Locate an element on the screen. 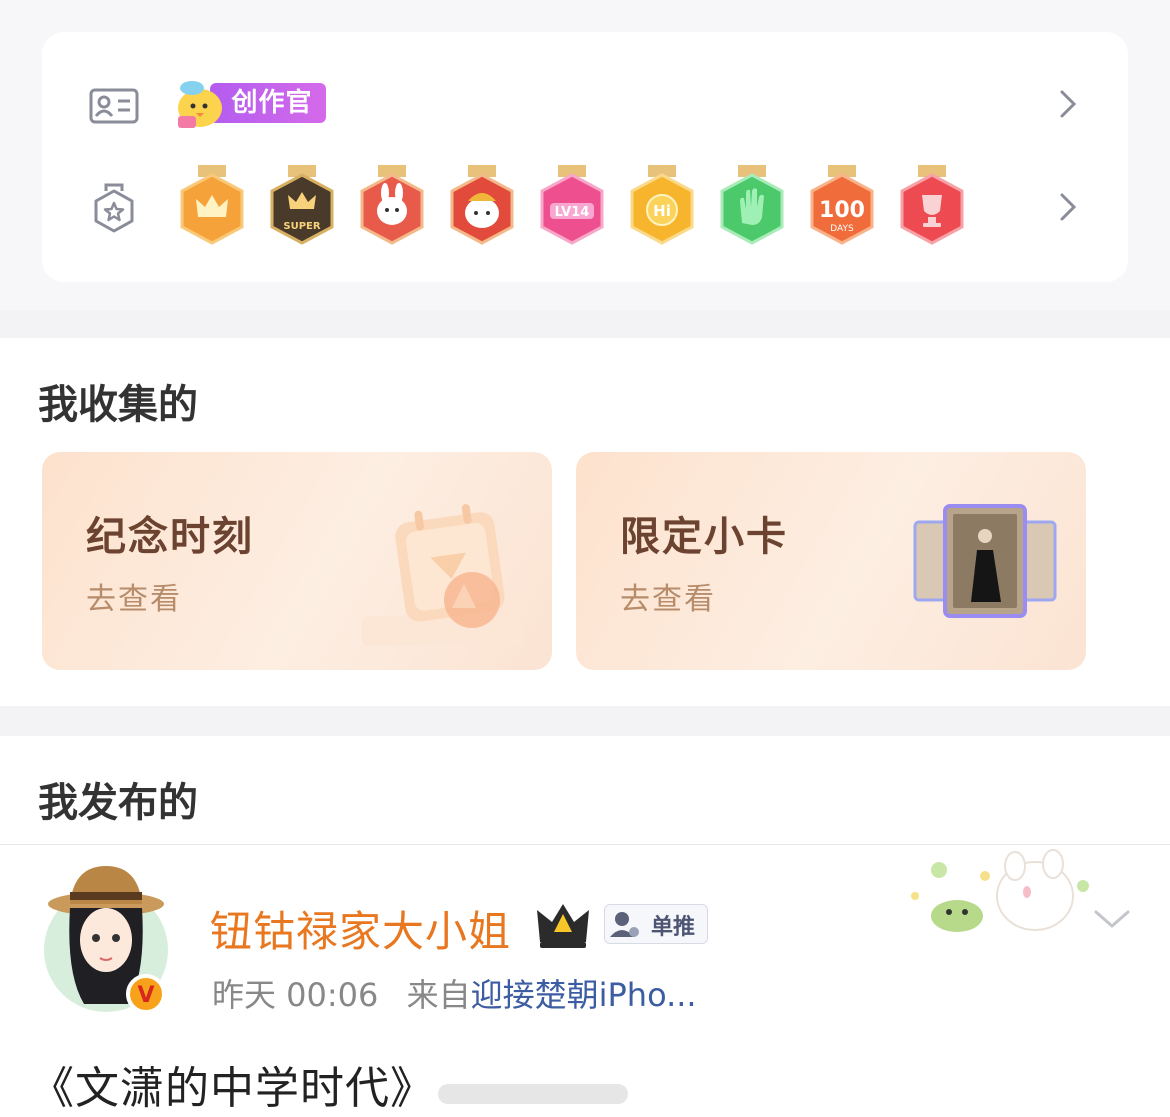 The image size is (1170, 1117). verified-mark: V is located at coordinates (145, 995).